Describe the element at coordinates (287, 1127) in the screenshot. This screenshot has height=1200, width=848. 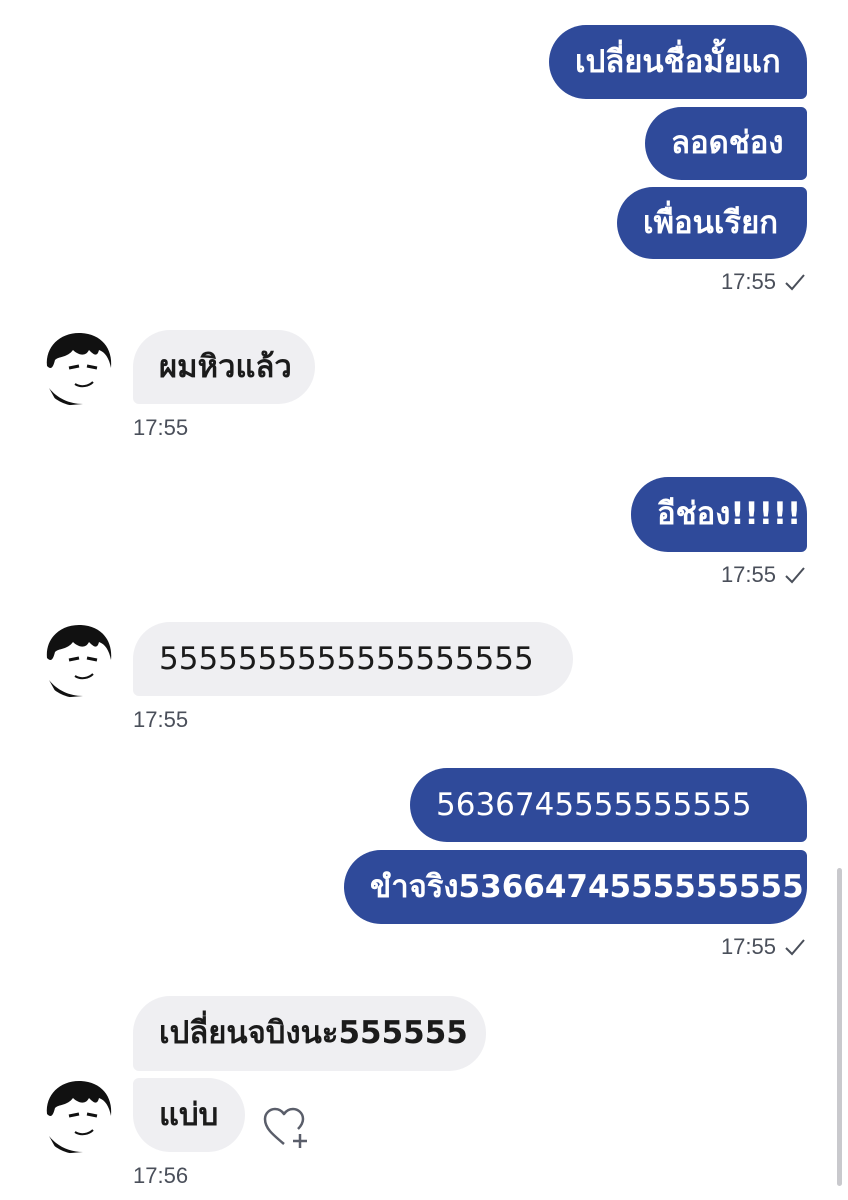
I see `heart-plus-icon` at that location.